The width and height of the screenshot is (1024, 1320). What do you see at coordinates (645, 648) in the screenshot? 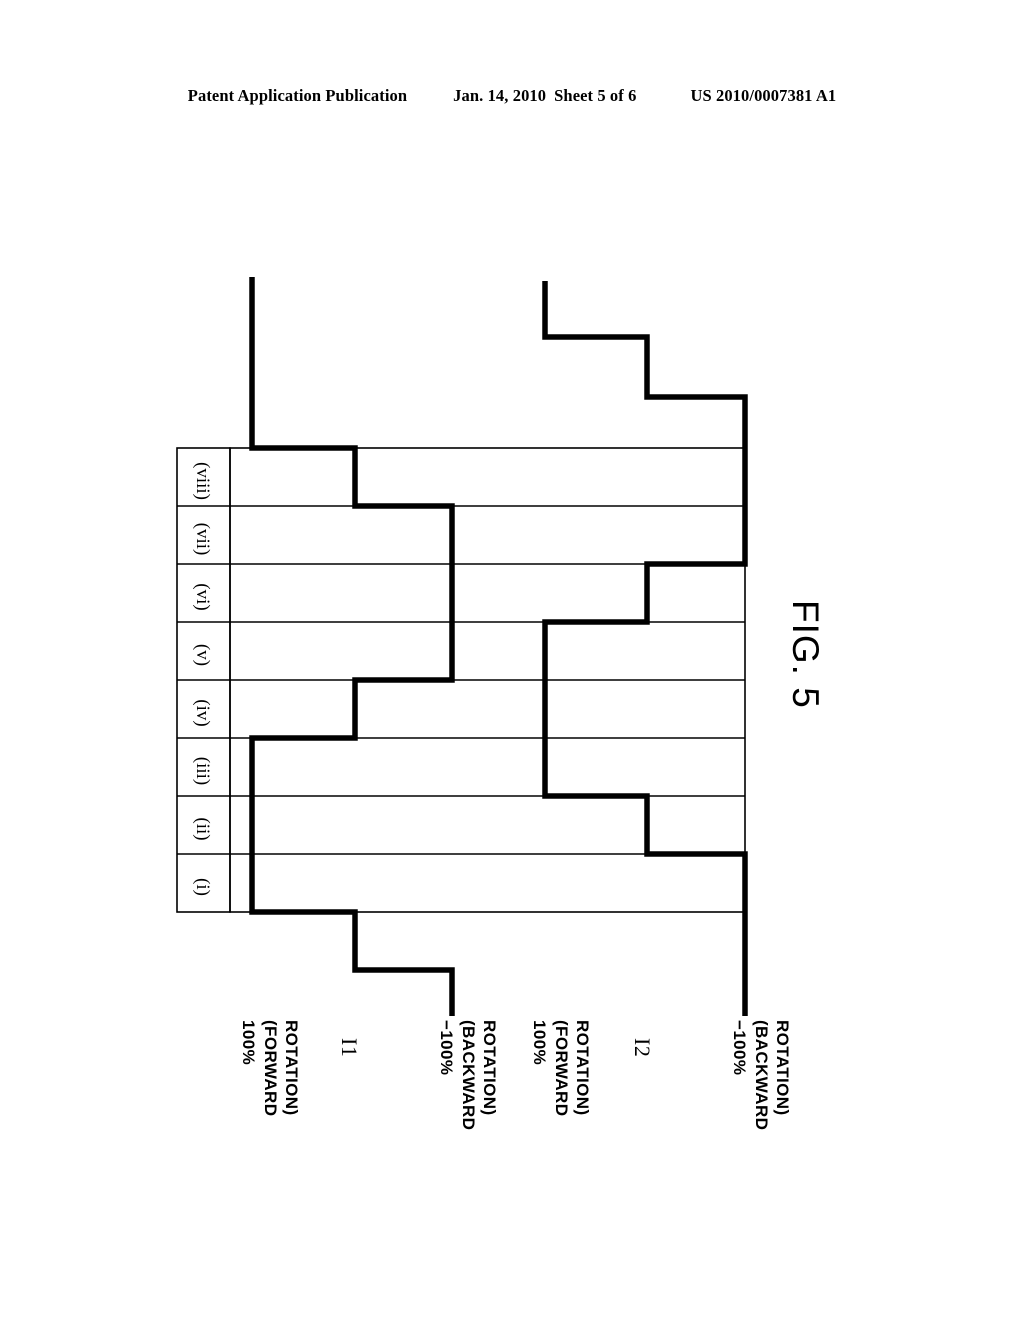
I see `waveform-trace-i2` at bounding box center [645, 648].